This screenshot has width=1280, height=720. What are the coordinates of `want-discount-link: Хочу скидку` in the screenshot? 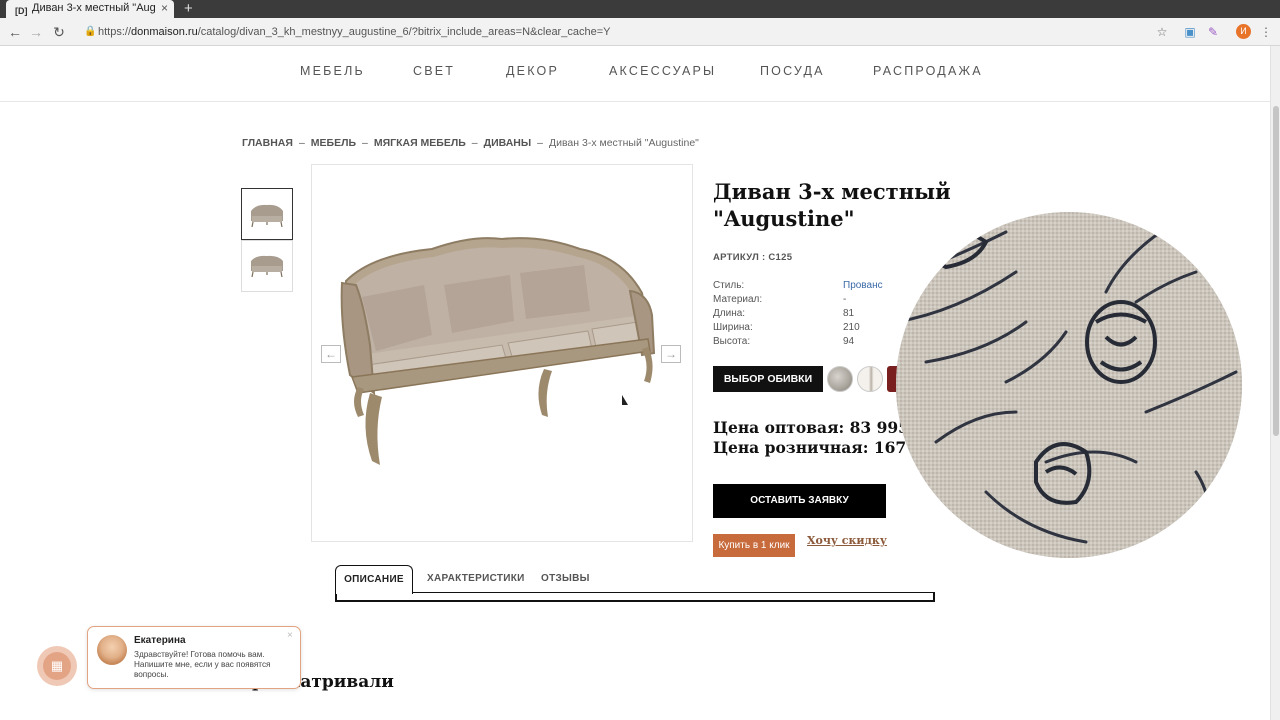 It's located at (847, 540).